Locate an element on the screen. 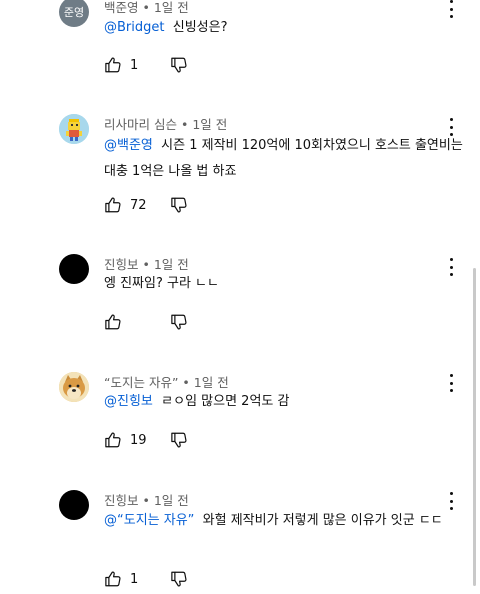 Image resolution: width=480 pixels, height=594 pixels. comment-body: @진힝보 ㄹㅇ임 많으면 2억도 감 is located at coordinates (284, 402).